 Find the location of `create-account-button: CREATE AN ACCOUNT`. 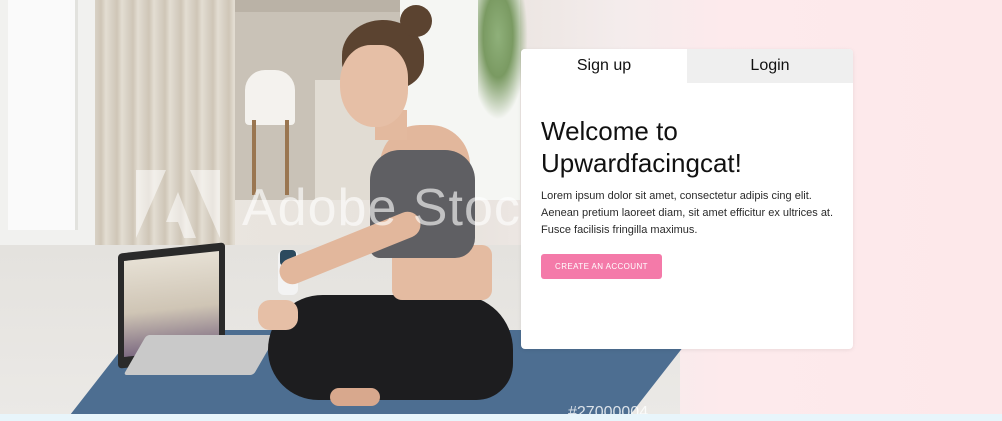

create-account-button: CREATE AN ACCOUNT is located at coordinates (601, 266).